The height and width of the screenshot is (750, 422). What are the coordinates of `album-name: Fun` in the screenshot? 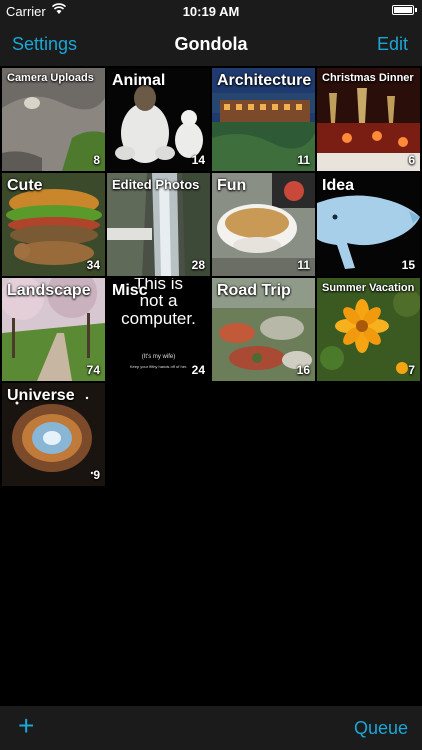 It's located at (232, 185).